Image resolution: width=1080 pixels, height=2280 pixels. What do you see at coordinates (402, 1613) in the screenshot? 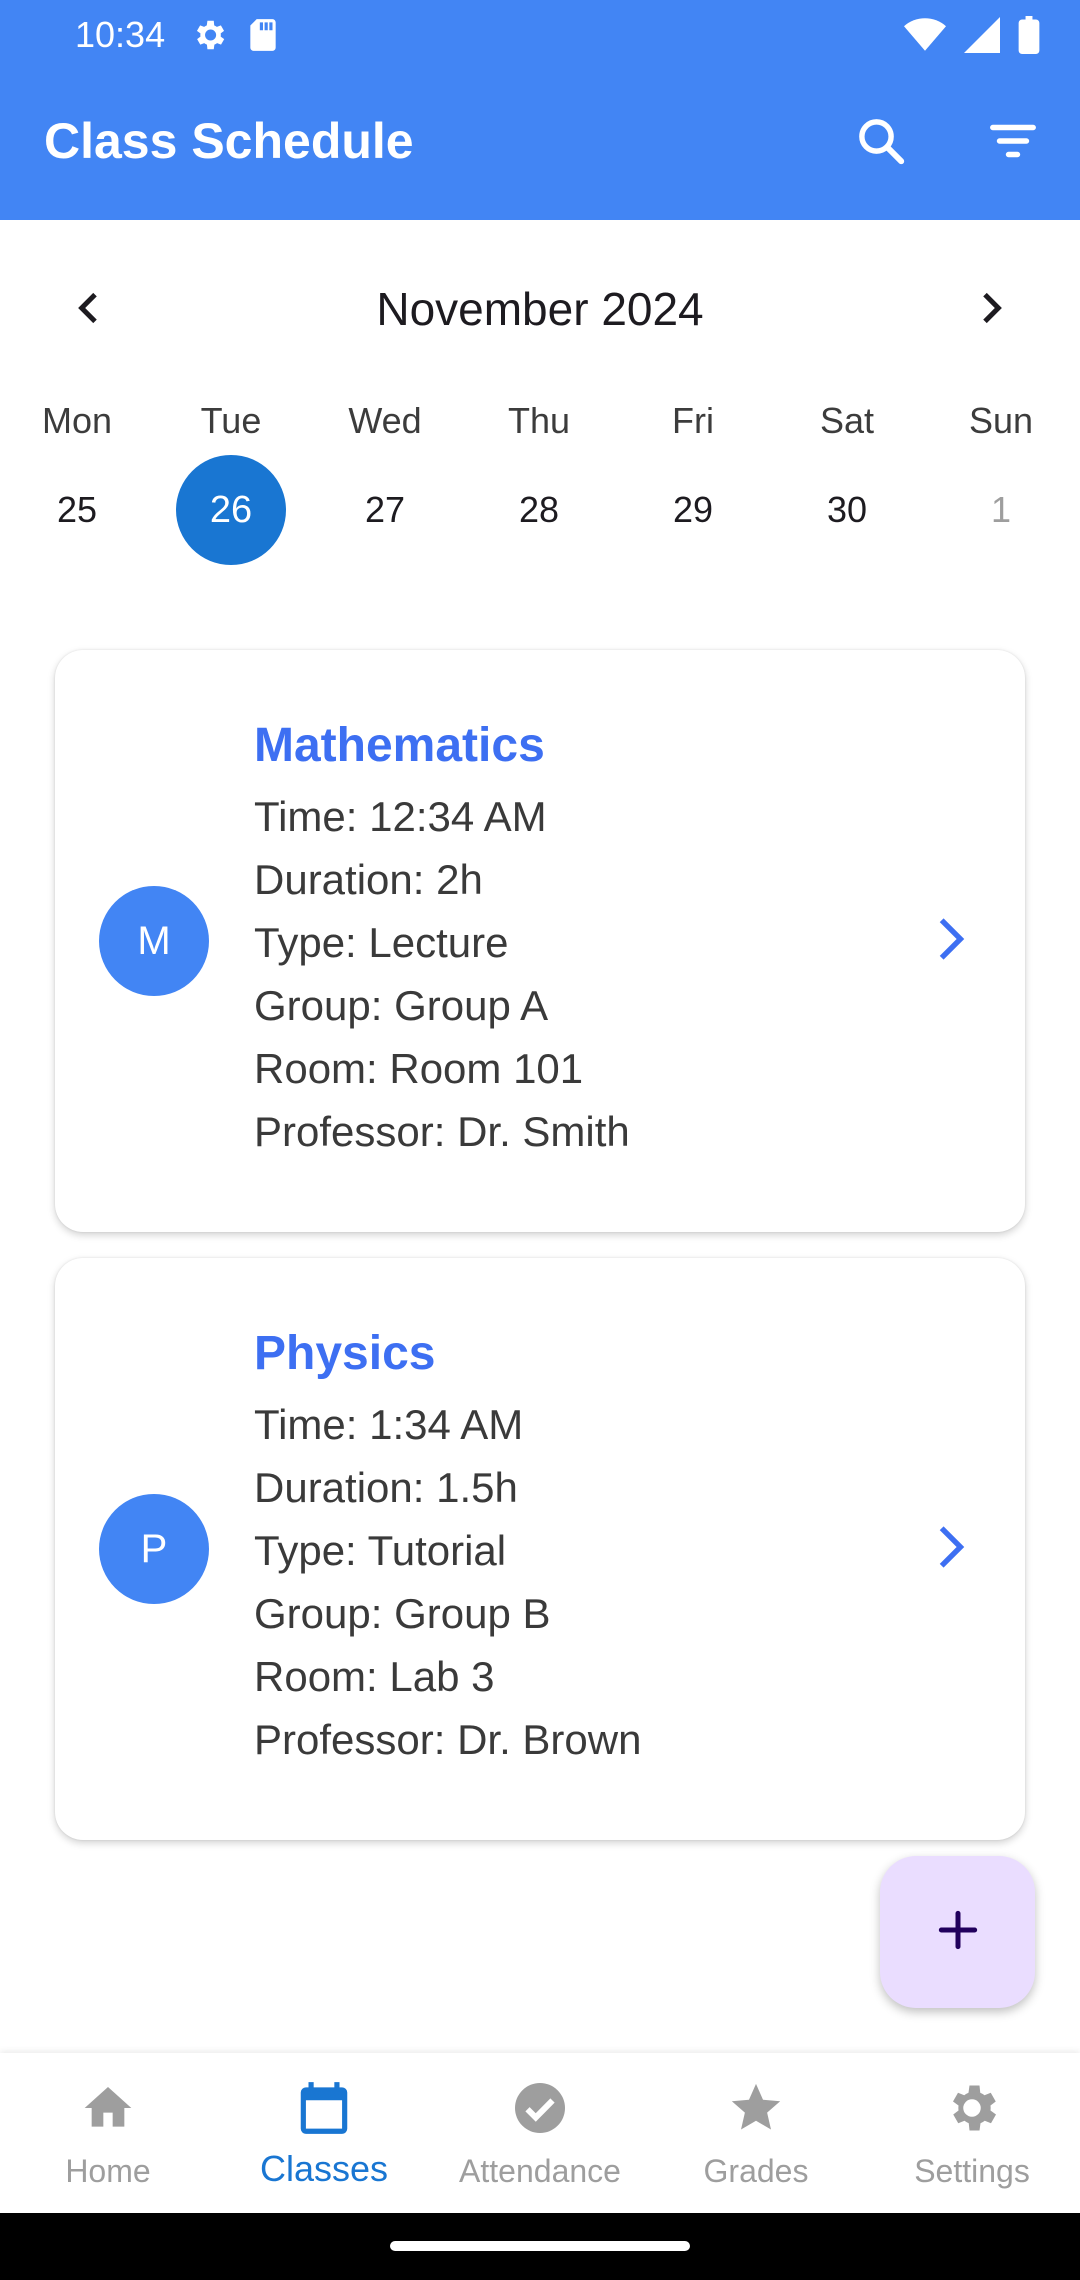
I see `class-group: Group: Group B` at bounding box center [402, 1613].